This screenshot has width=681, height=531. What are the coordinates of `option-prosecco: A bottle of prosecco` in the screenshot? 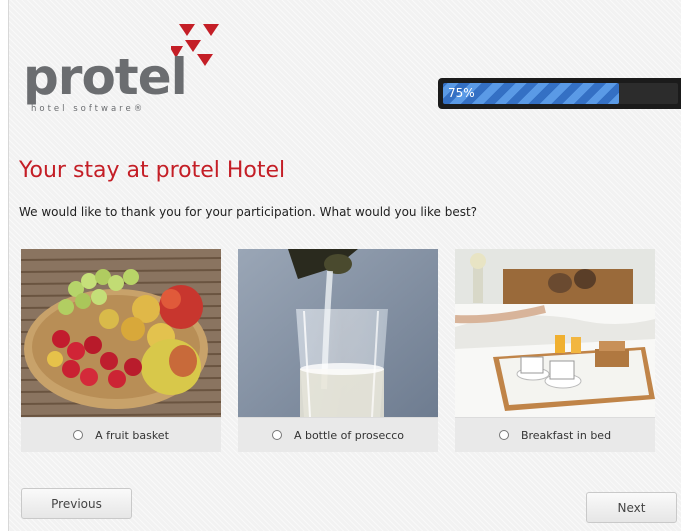 It's located at (338, 350).